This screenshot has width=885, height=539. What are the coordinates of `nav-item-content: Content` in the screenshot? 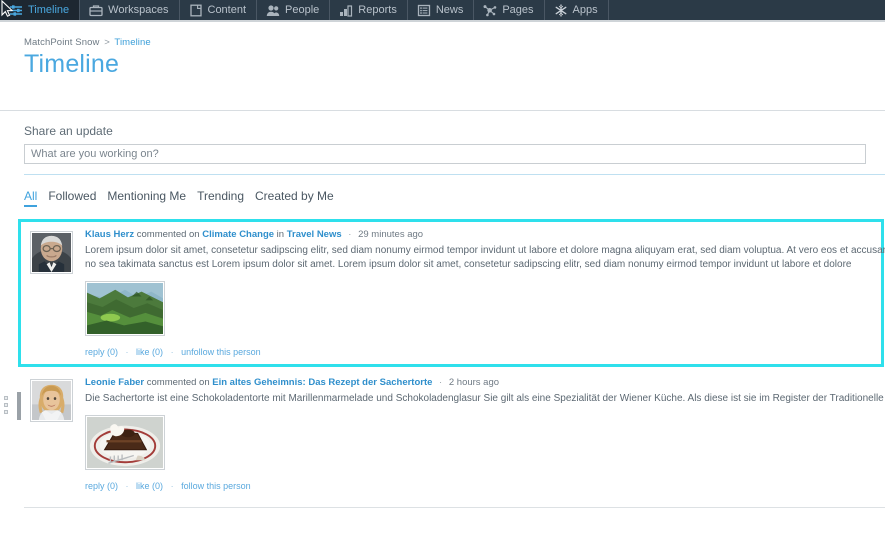 It's located at (219, 10).